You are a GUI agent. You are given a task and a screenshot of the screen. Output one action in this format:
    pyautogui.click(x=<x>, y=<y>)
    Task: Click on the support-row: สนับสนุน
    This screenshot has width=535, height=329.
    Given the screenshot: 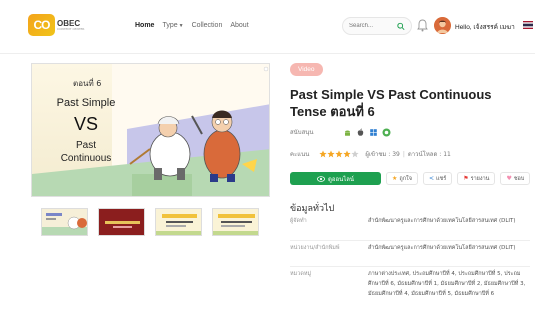 What is the action you would take?
    pyautogui.click(x=340, y=132)
    